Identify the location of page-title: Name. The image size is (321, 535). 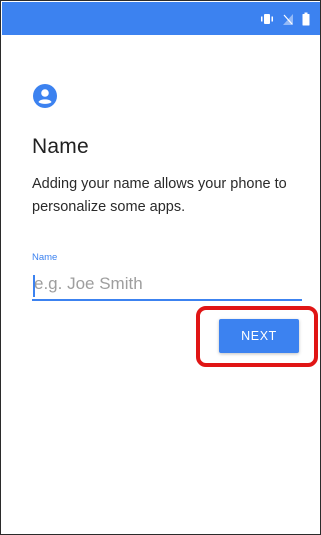
(60, 146).